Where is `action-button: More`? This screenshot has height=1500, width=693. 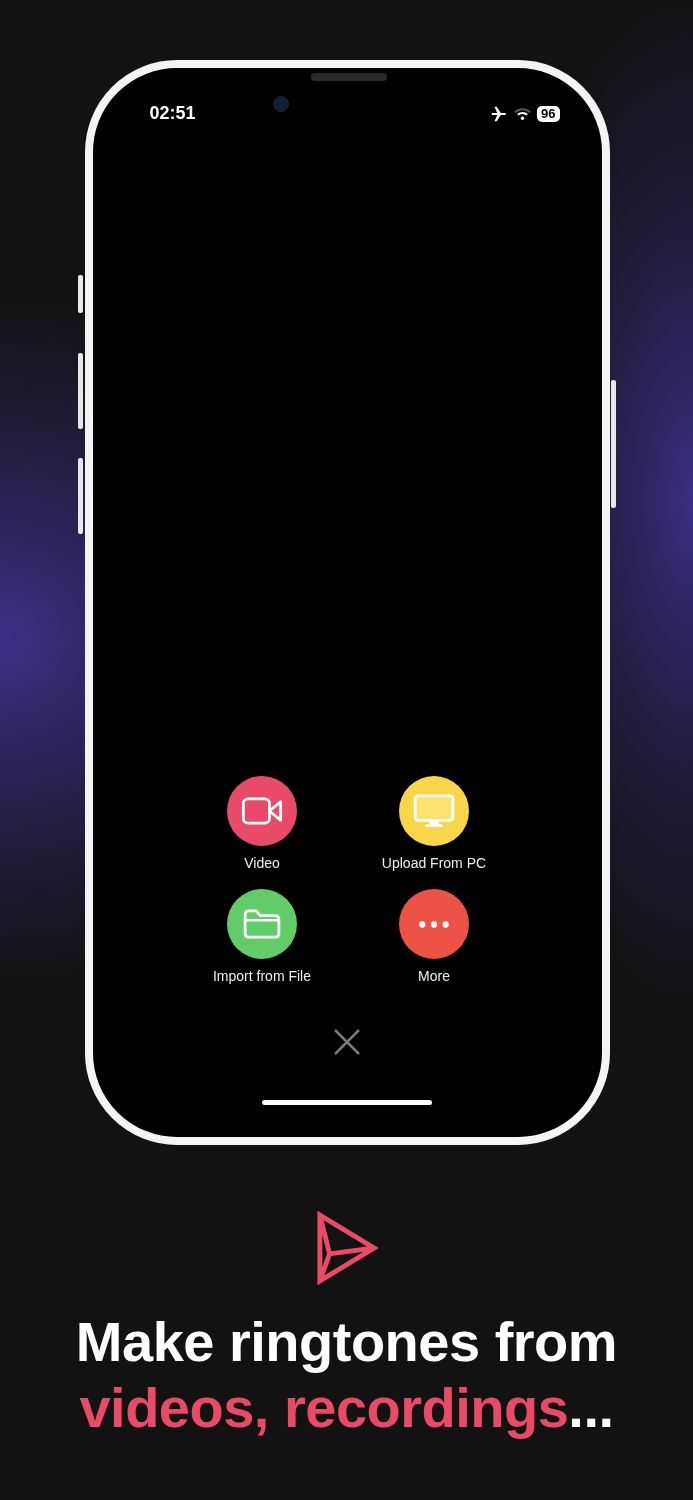
action-button: More is located at coordinates (434, 936).